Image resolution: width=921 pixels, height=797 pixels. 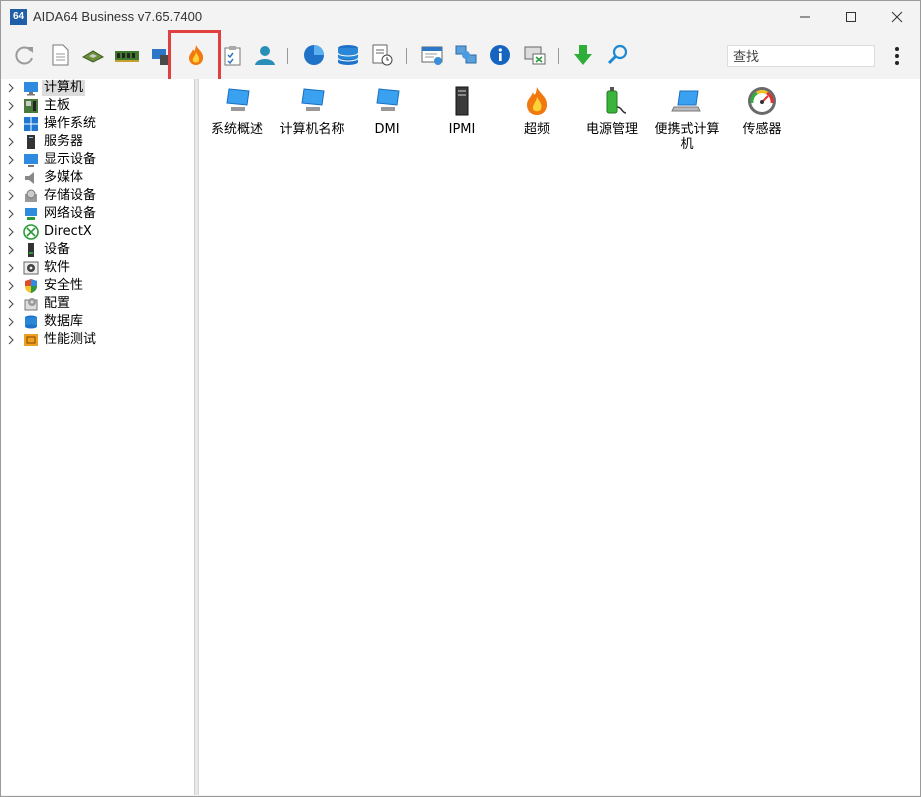 I want to click on tree-item-computer: 计算机, so click(x=97, y=88).